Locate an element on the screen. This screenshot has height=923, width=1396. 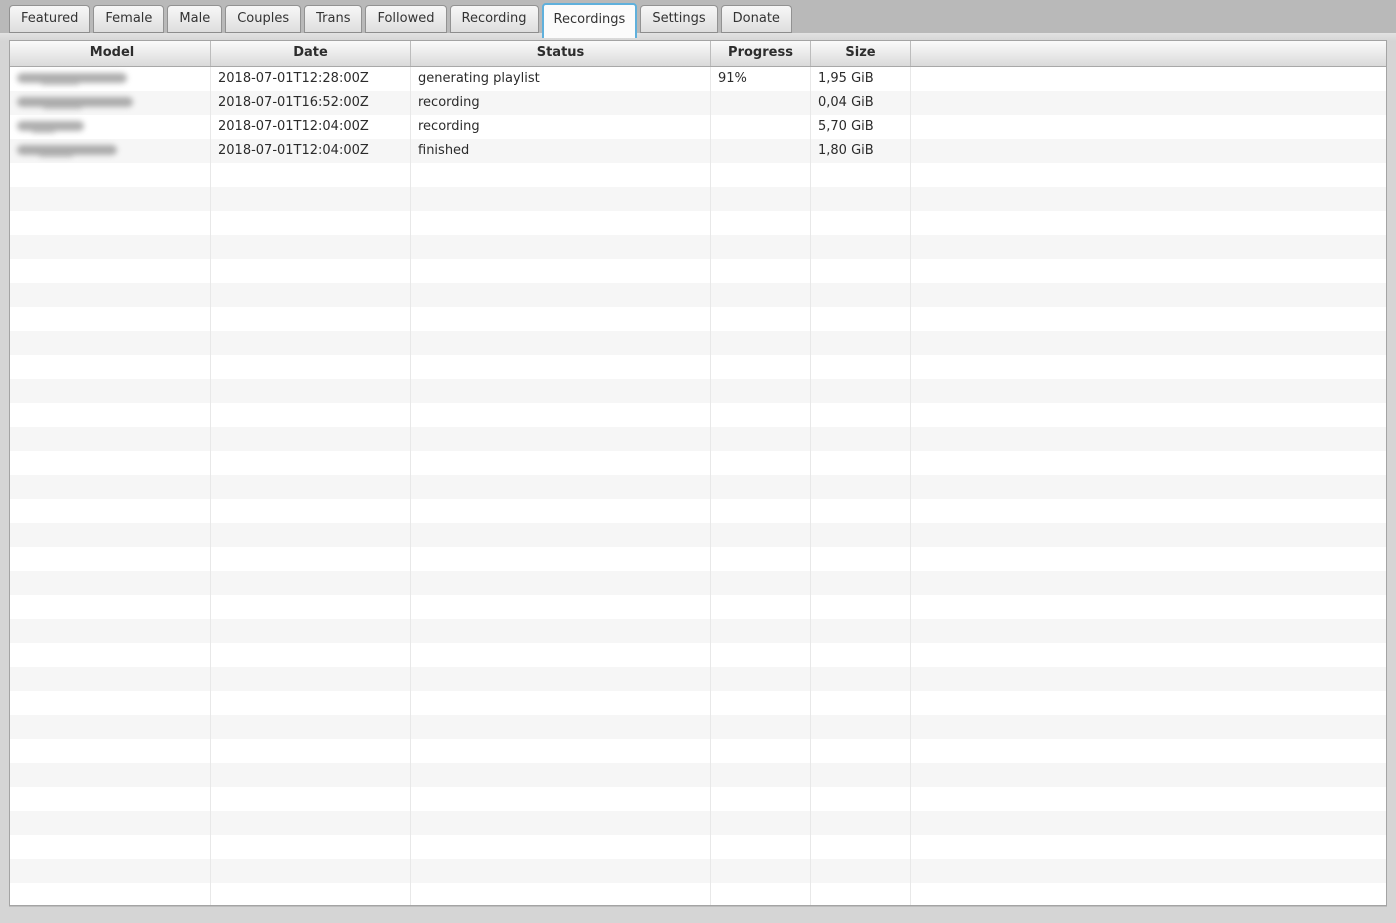
tab-label: Featured is located at coordinates (50, 18).